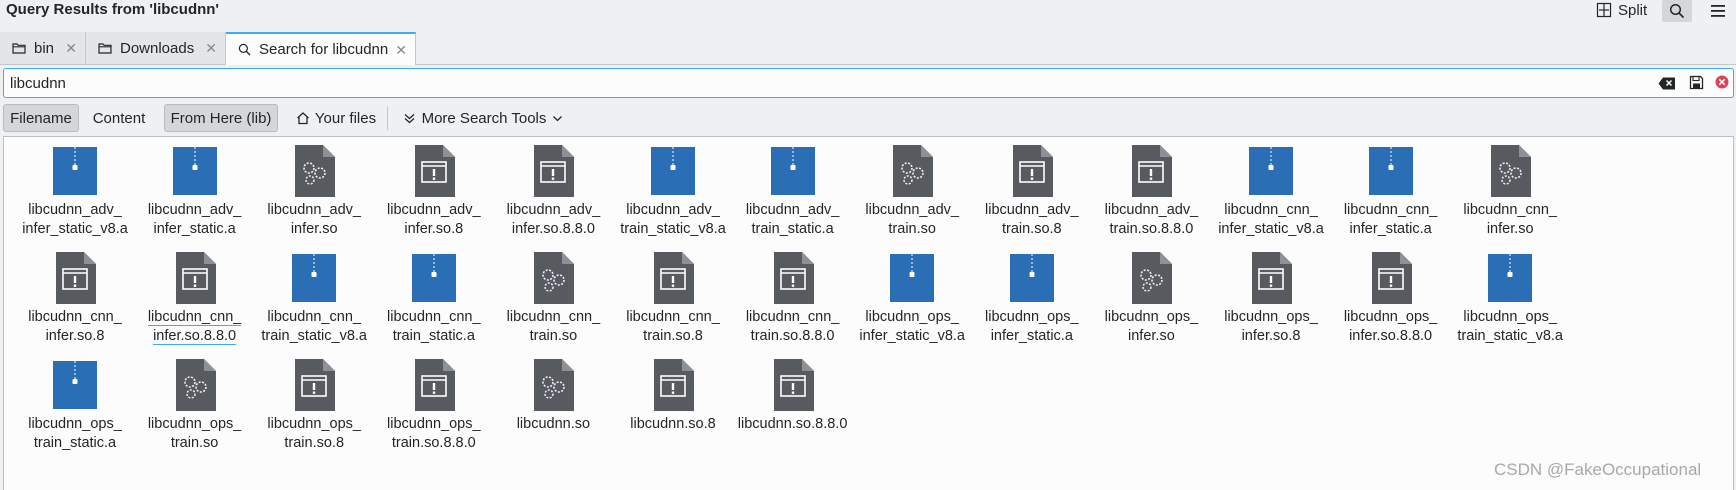  I want to click on from-here-button: From Here (lib), so click(221, 118).